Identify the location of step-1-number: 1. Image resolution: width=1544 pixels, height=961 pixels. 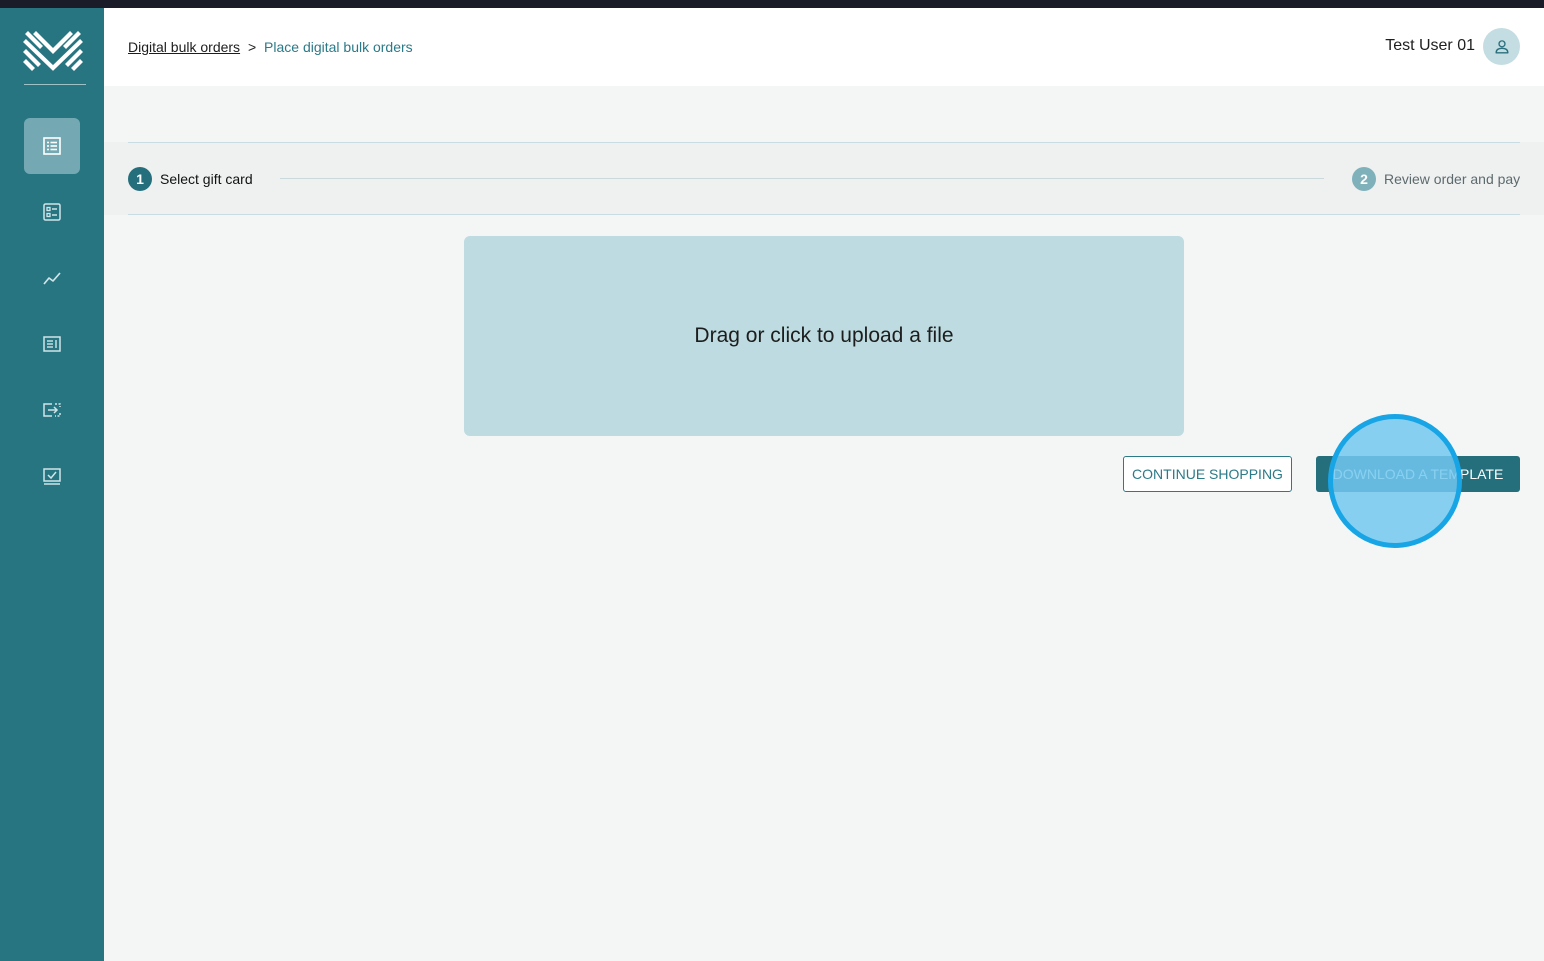
(140, 179).